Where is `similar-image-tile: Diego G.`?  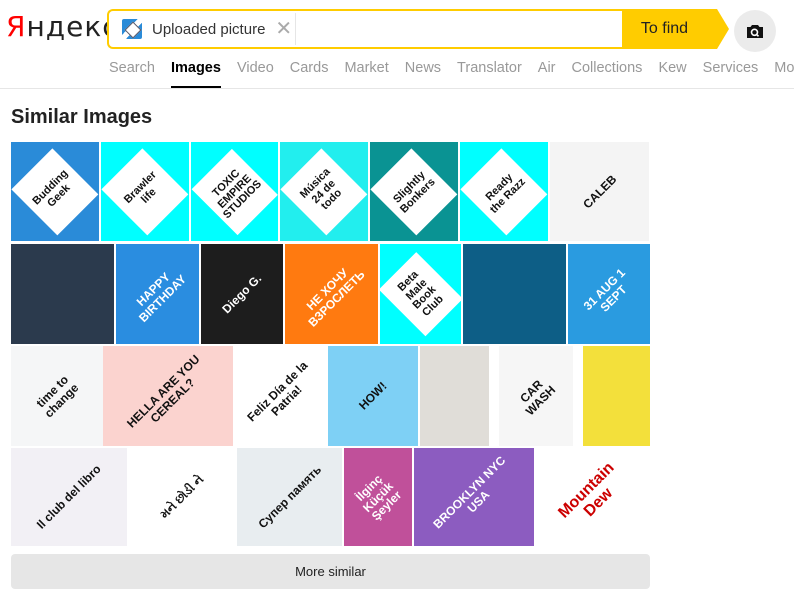
similar-image-tile: Diego G. is located at coordinates (242, 294).